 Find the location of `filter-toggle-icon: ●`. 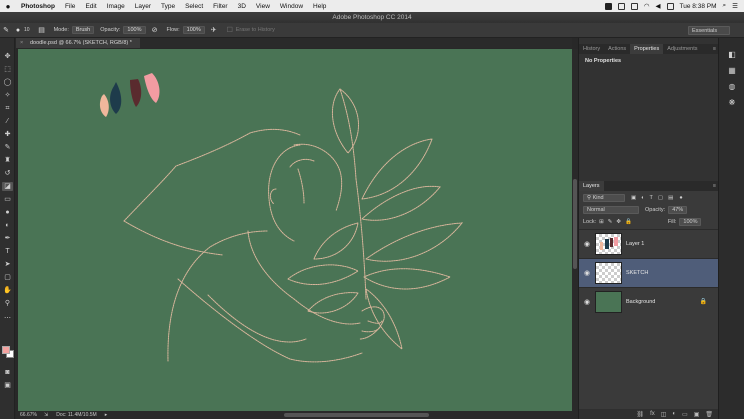

filter-toggle-icon: ● is located at coordinates (680, 198).